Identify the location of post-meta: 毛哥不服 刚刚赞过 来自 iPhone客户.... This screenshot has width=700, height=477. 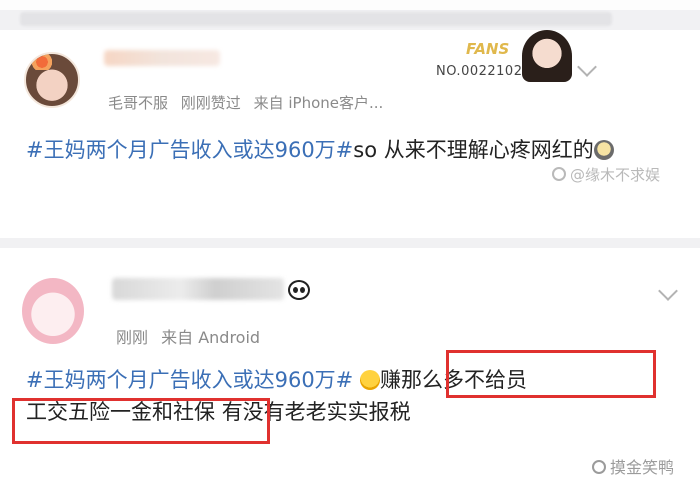
(249, 102).